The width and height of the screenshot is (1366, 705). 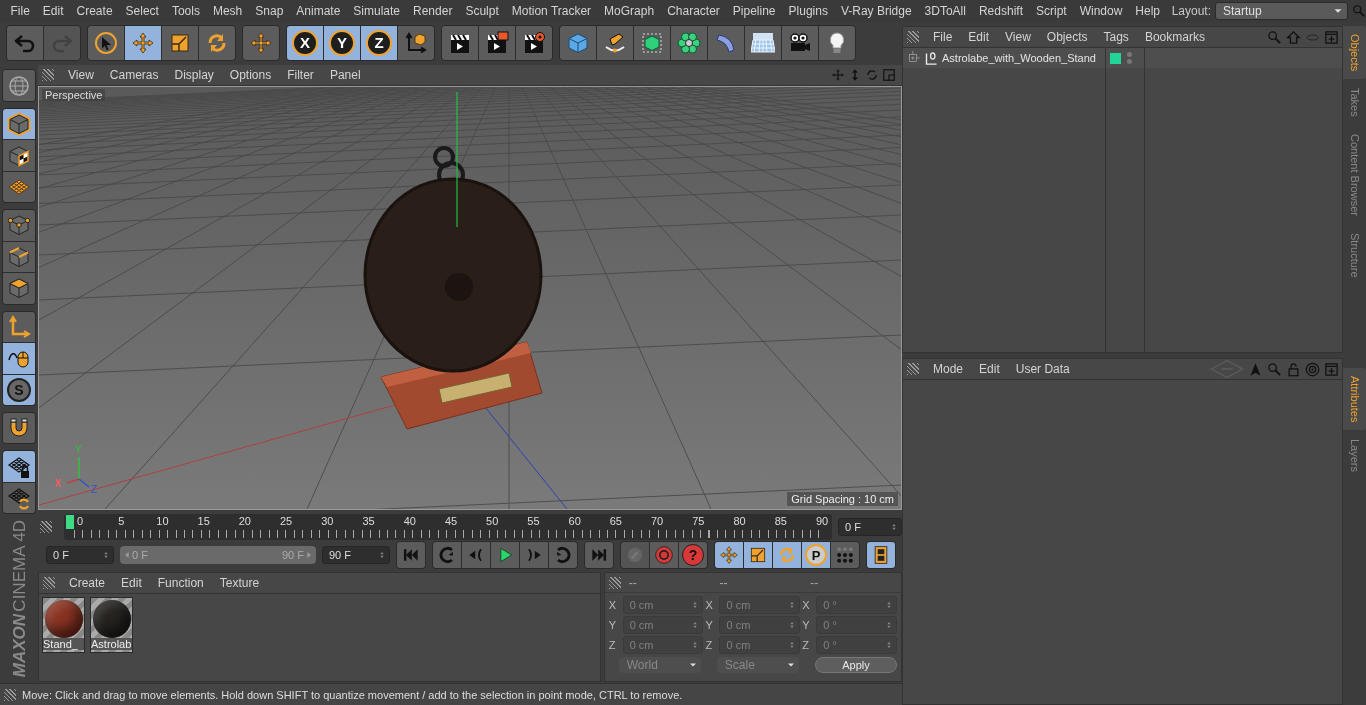 What do you see at coordinates (652, 42) in the screenshot?
I see `subdivision-button` at bounding box center [652, 42].